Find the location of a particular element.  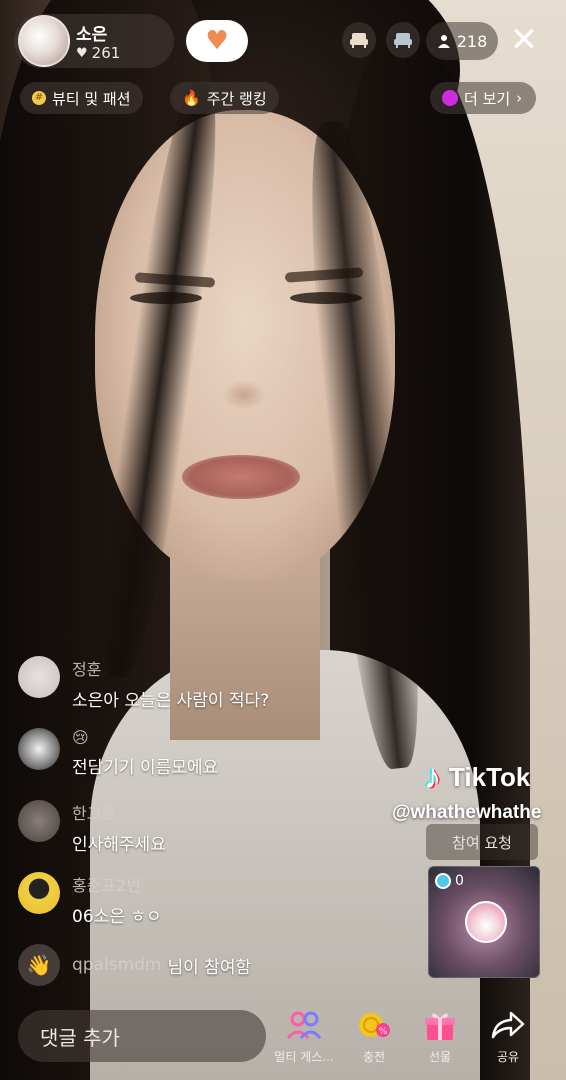

heart-icon: ♥ is located at coordinates (82, 53).